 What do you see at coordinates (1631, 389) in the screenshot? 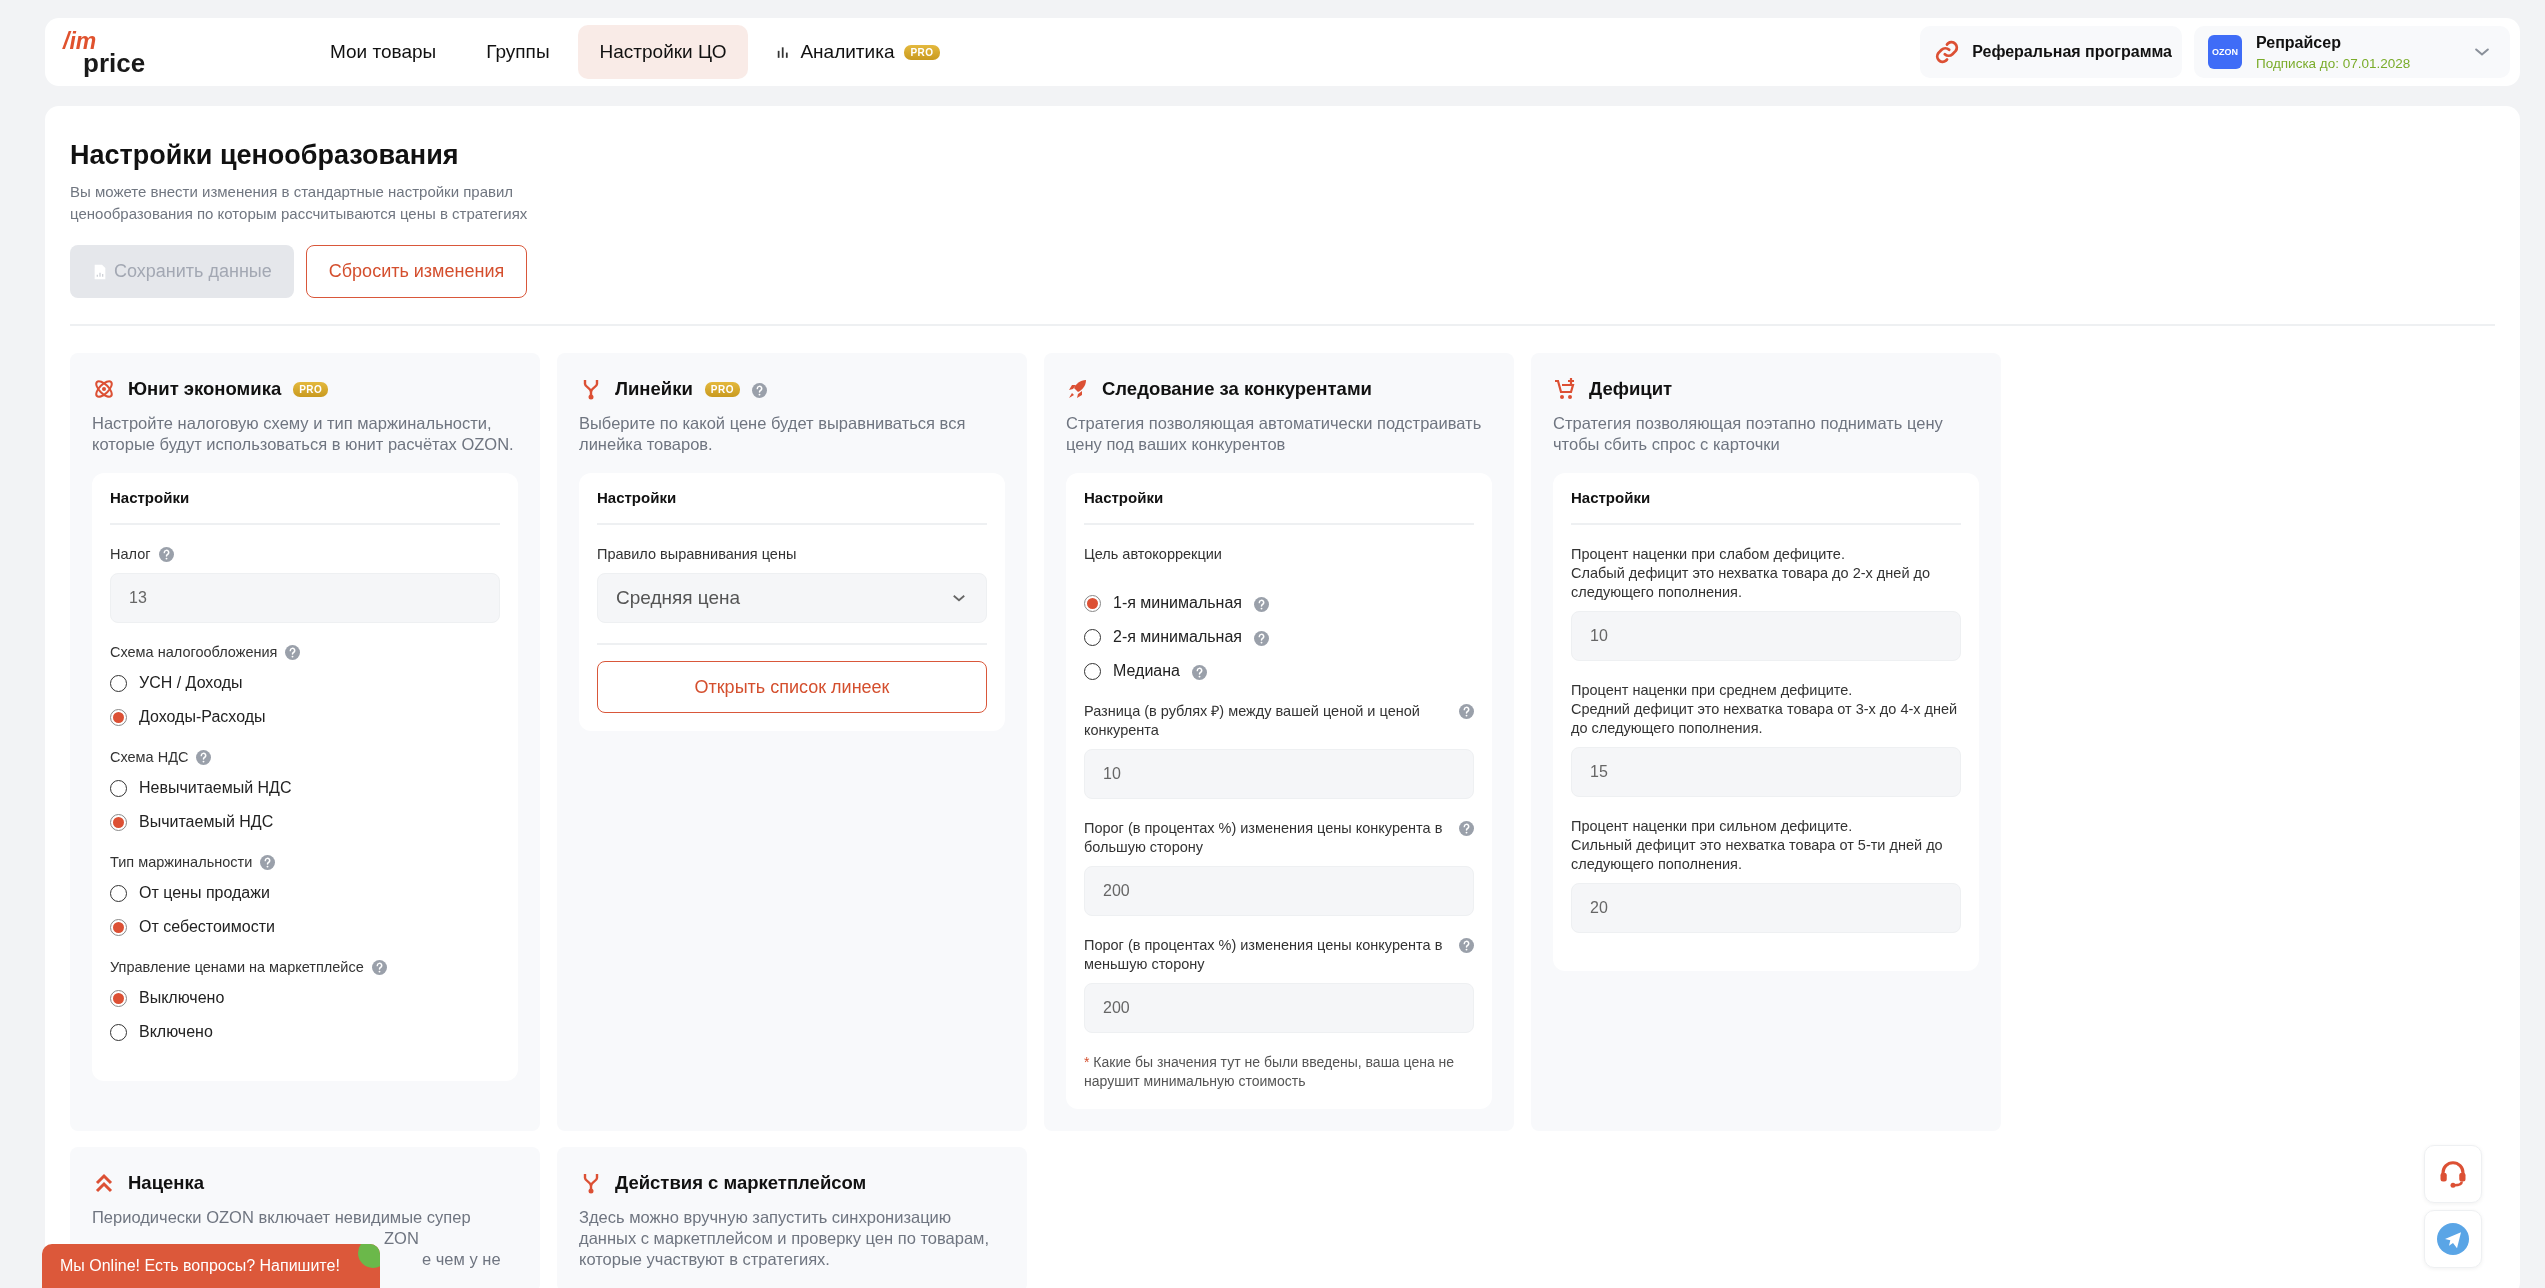
I see `card-title: Дефицит` at bounding box center [1631, 389].